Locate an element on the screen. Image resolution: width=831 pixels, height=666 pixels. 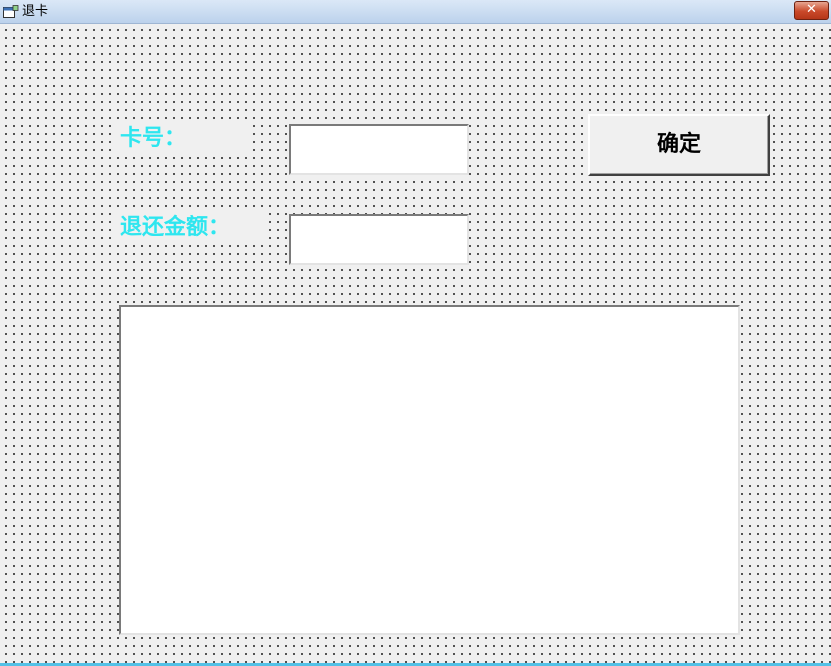
card-number-label: 卡号： is located at coordinates (182, 138).